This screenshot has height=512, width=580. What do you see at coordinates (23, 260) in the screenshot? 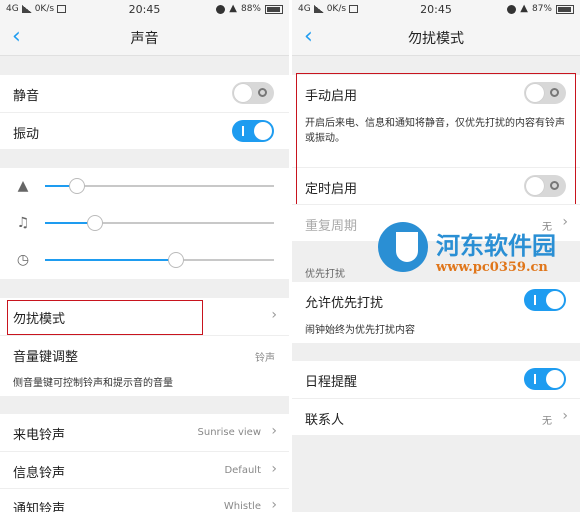
I see `alarm-clock-icon: ◷` at bounding box center [23, 260].